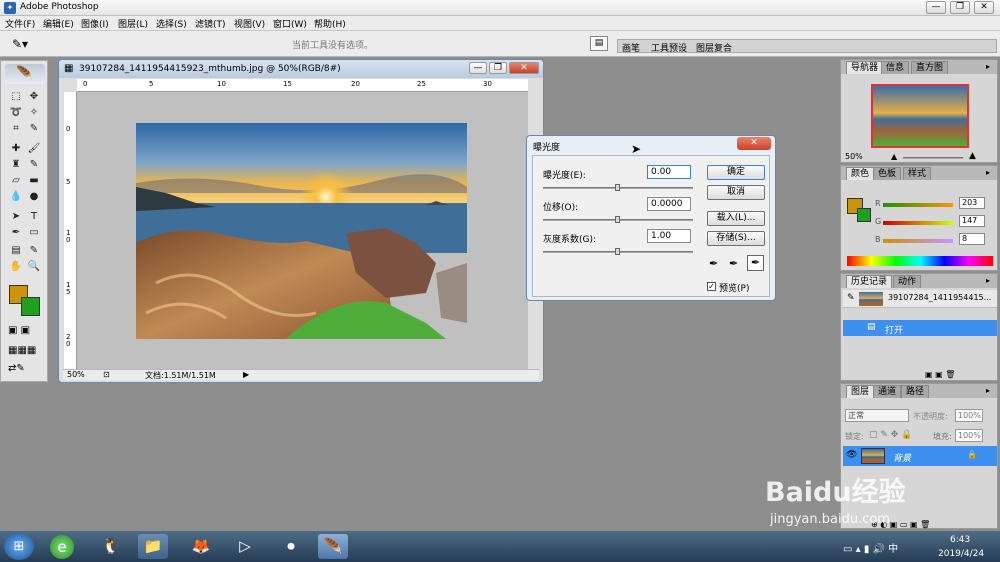 This screenshot has width=1000, height=562. I want to click on menu-edit: 编辑(E), so click(58, 23).